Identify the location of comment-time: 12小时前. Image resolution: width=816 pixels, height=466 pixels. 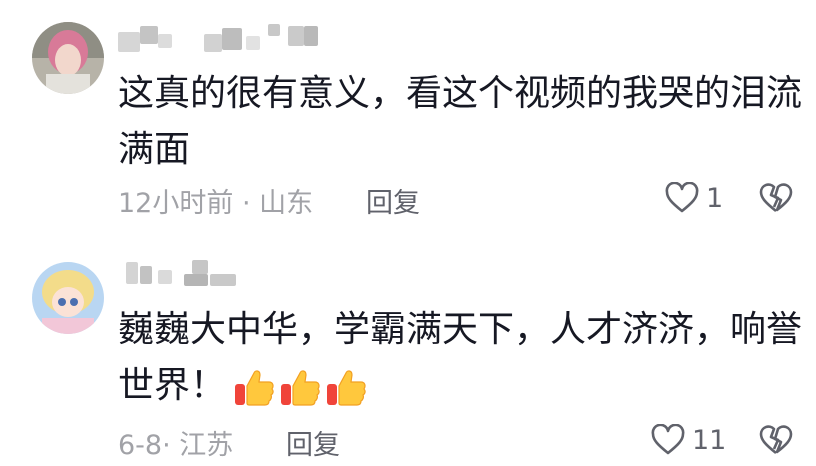
(176, 203).